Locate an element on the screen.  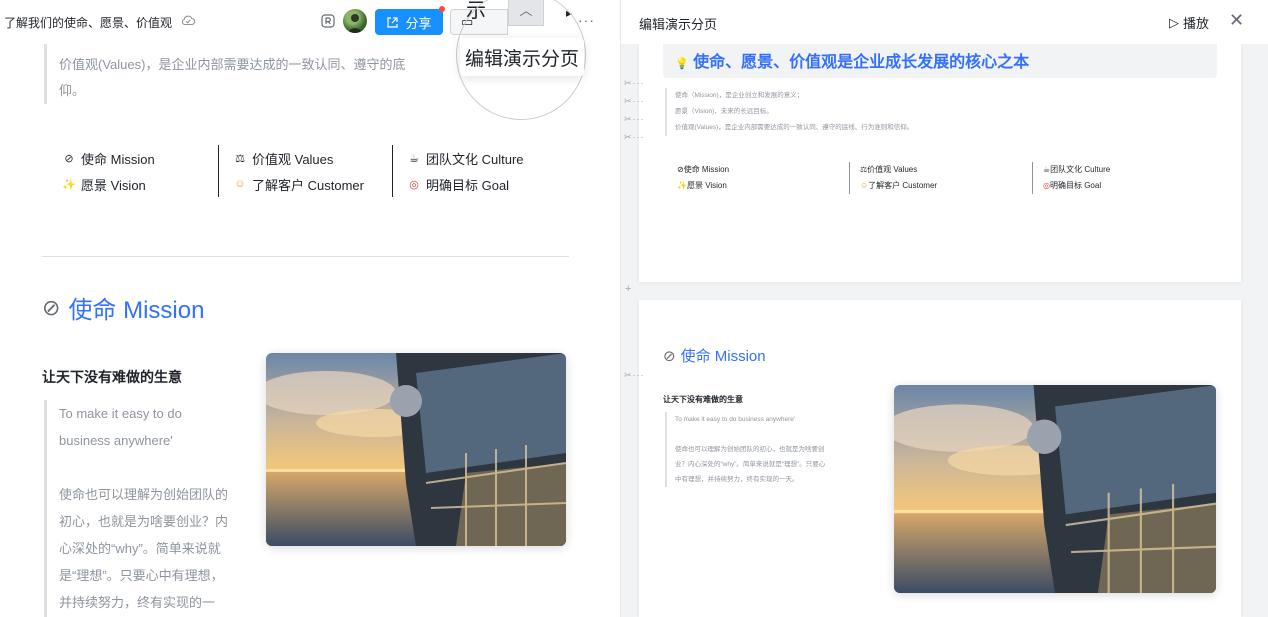
slide-feature-item: 了解客户 Customer is located at coordinates (903, 185).